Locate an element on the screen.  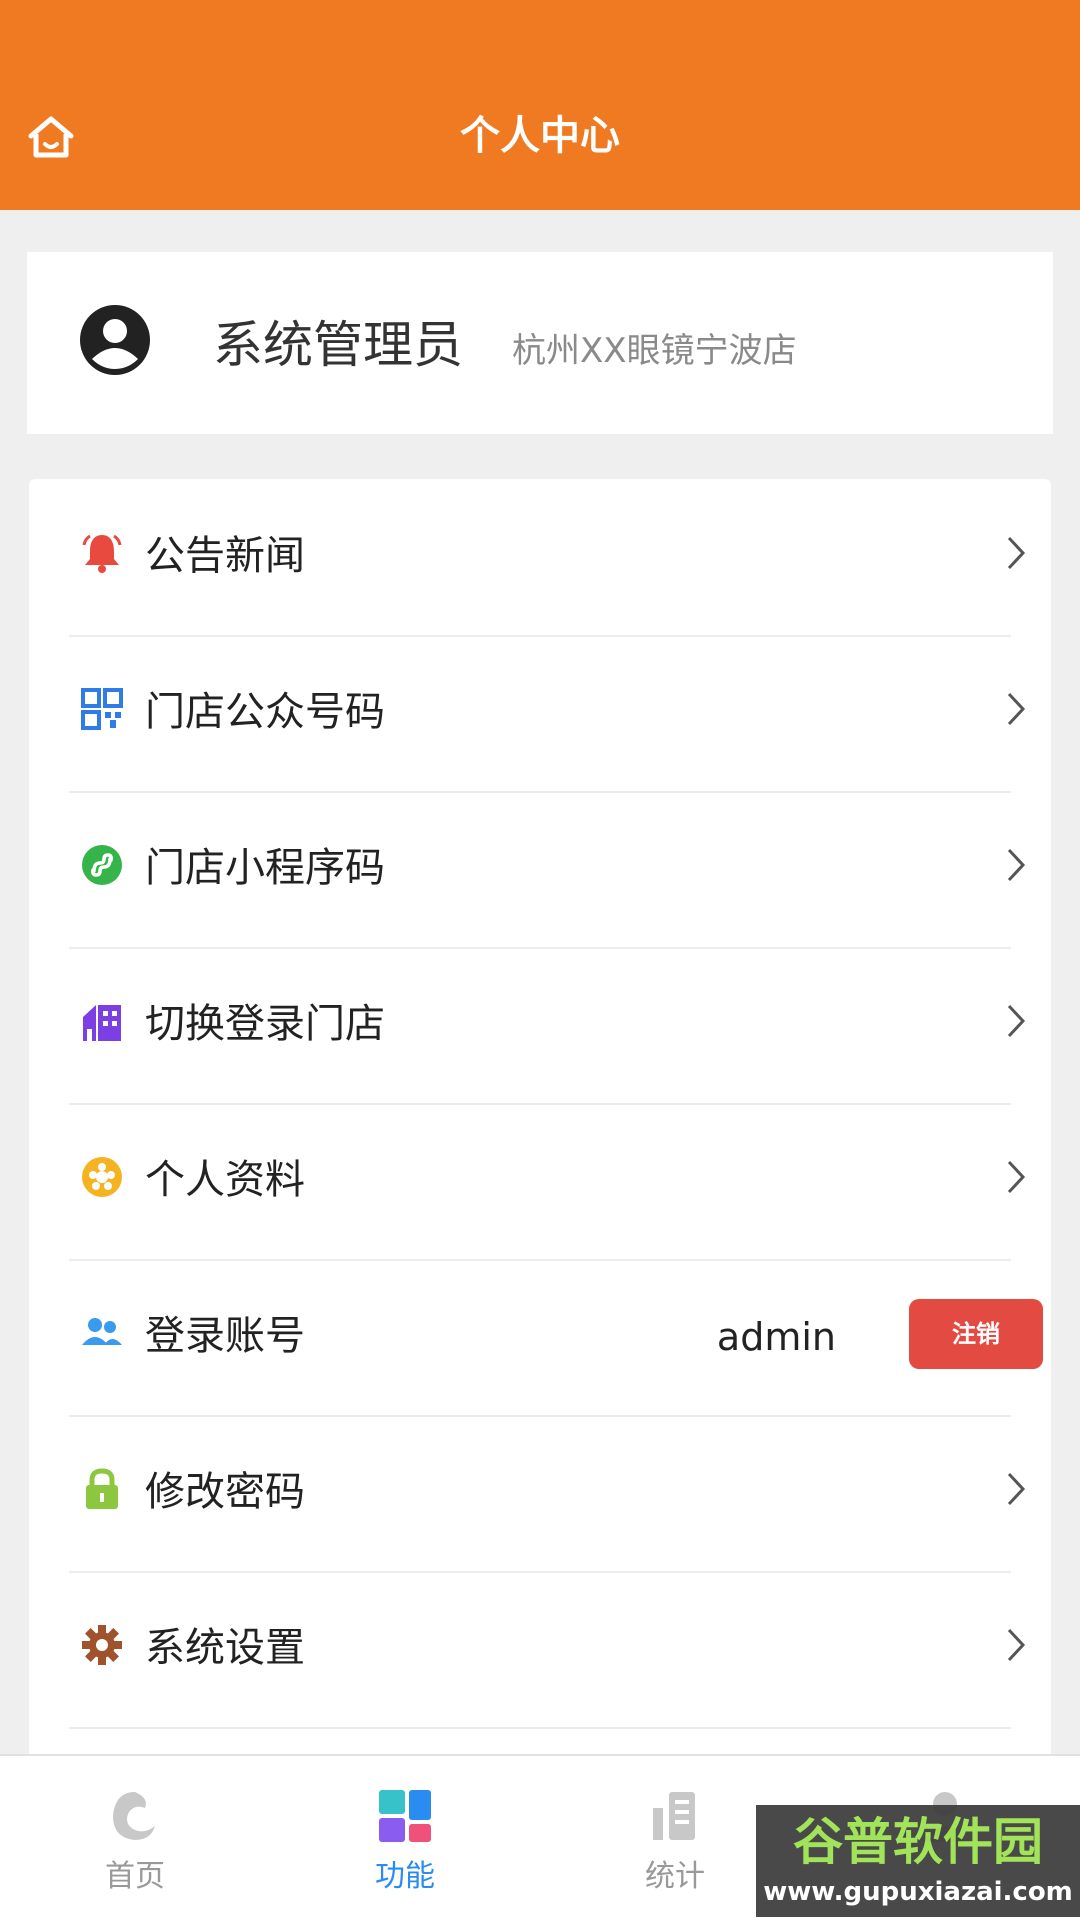
watermark-logo: 谷普软件园 www.gupuxiazai.com is located at coordinates (918, 1861).